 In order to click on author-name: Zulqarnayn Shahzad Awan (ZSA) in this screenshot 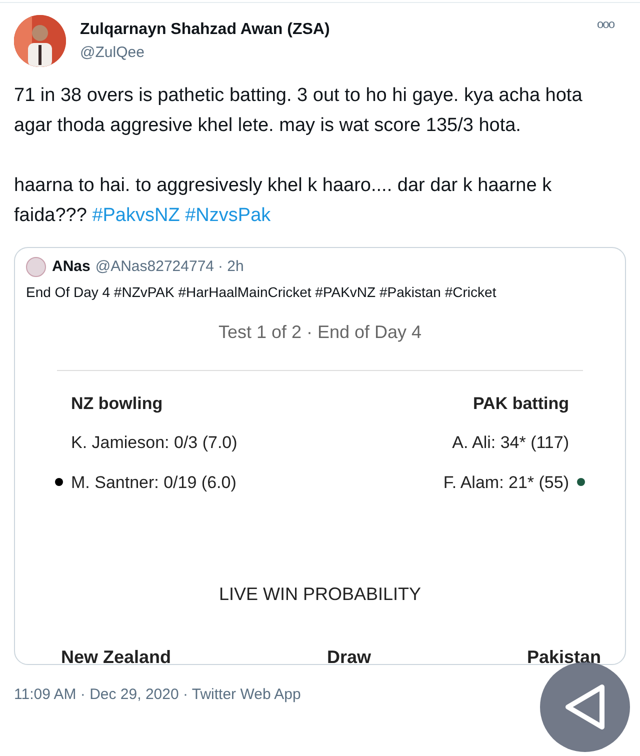, I will do `click(205, 30)`.